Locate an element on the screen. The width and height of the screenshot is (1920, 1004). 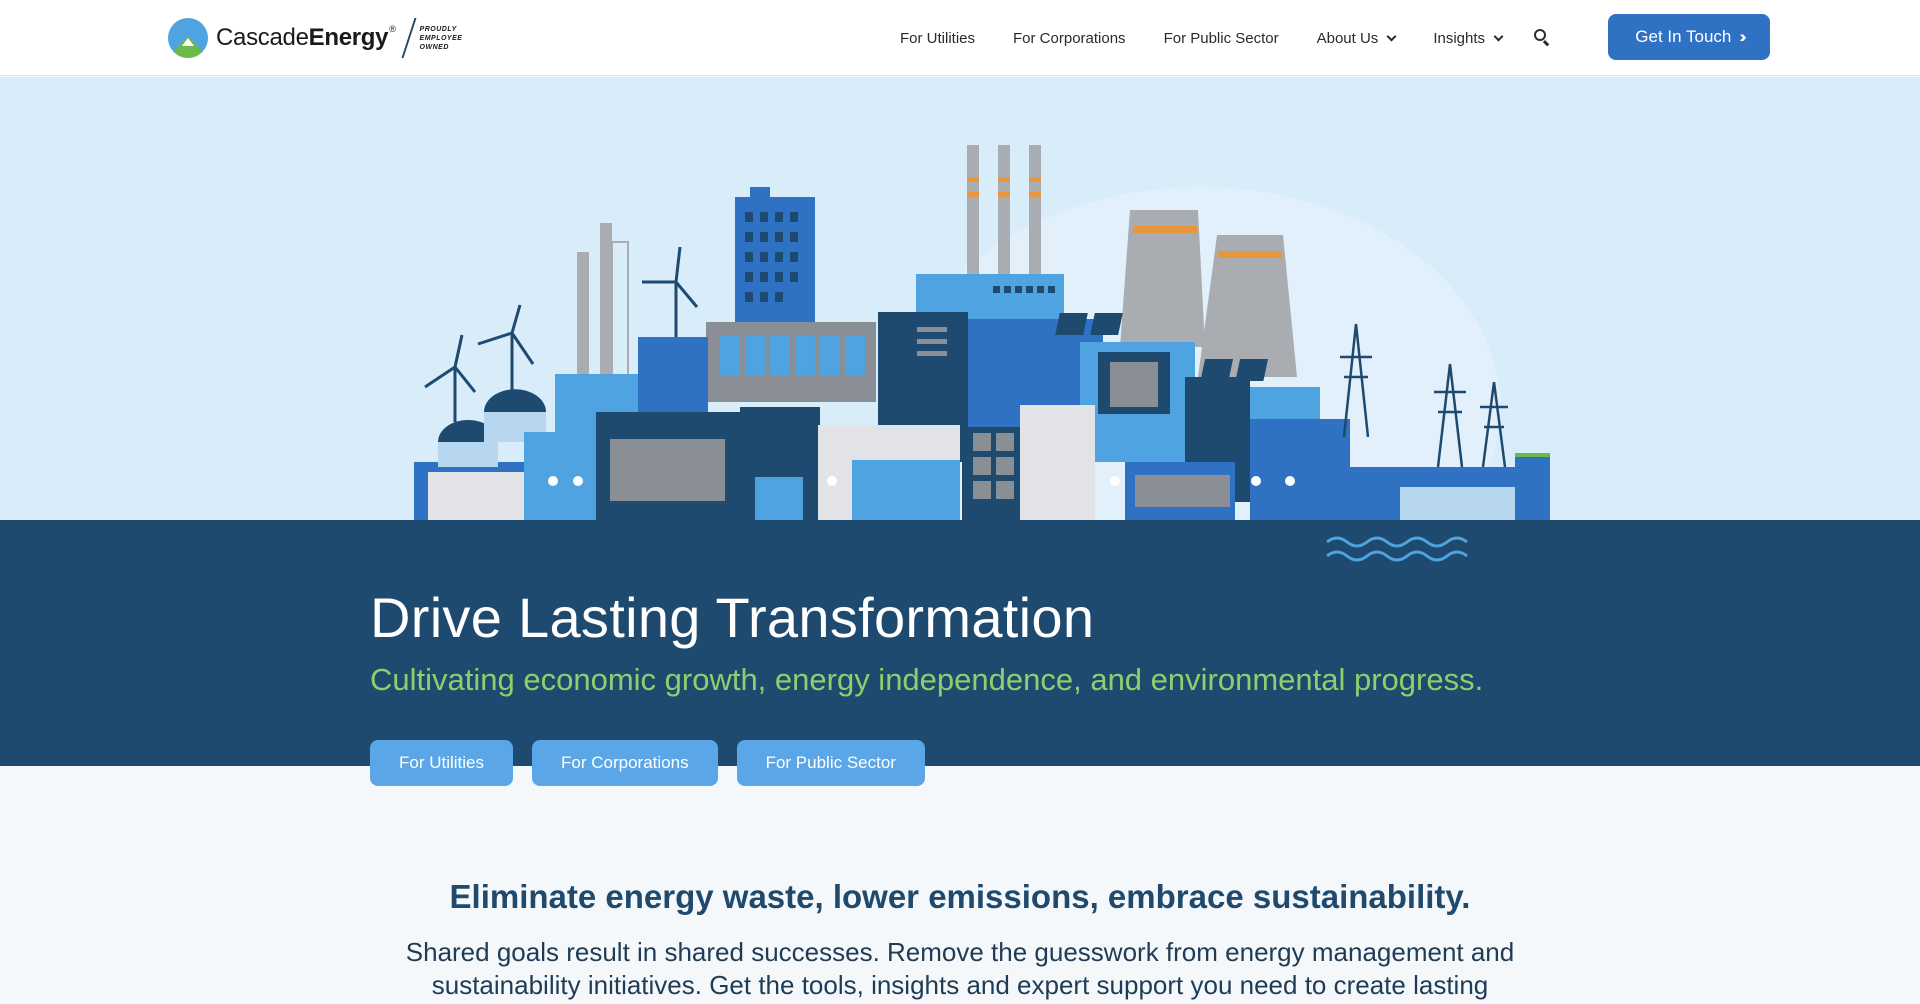
get-in-touch-button: Get In Touch ›› is located at coordinates (1689, 37).